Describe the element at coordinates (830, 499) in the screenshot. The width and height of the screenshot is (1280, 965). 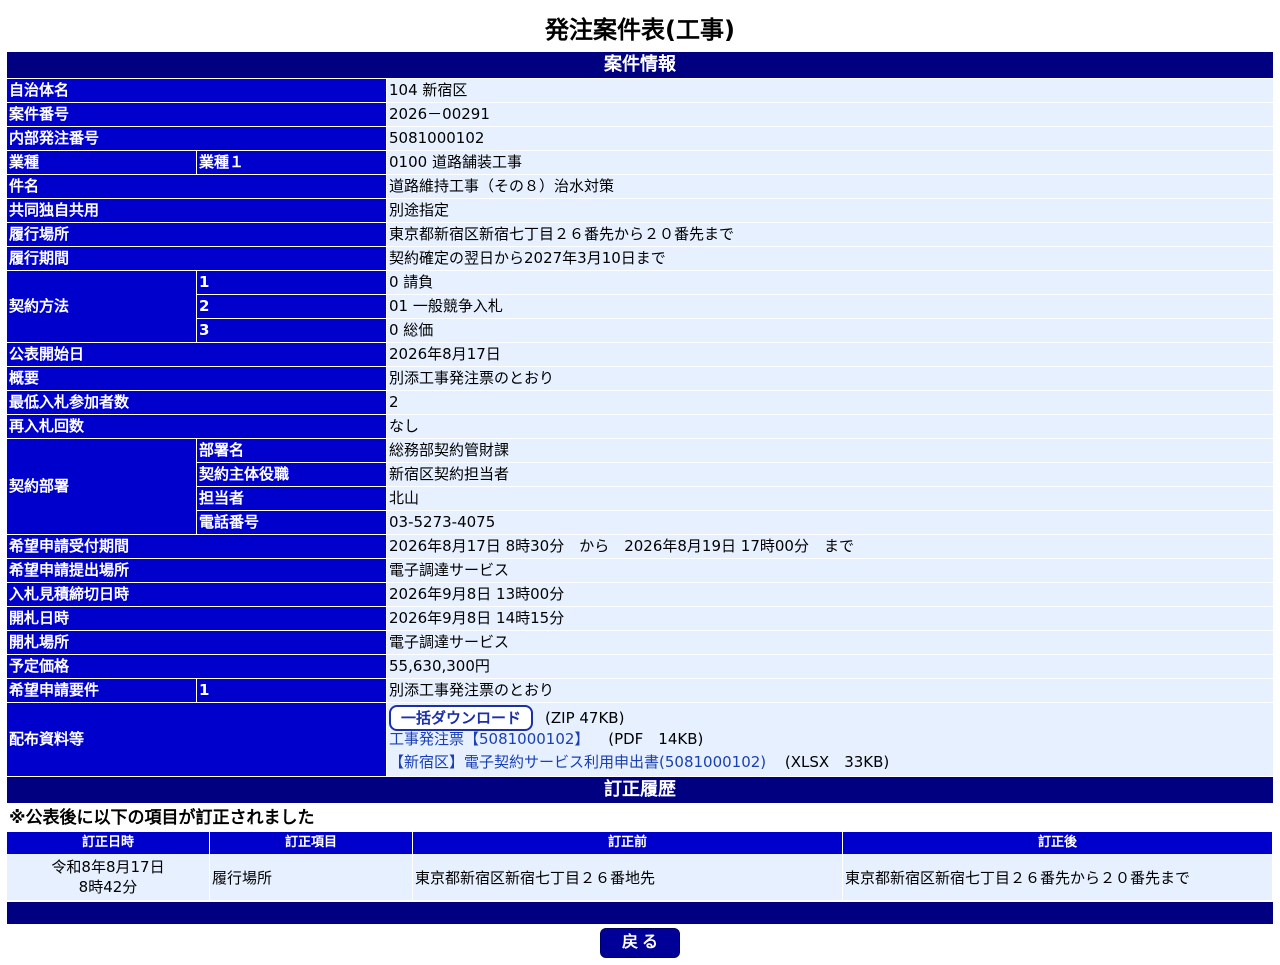
I see `value-tantosha: 北山` at that location.